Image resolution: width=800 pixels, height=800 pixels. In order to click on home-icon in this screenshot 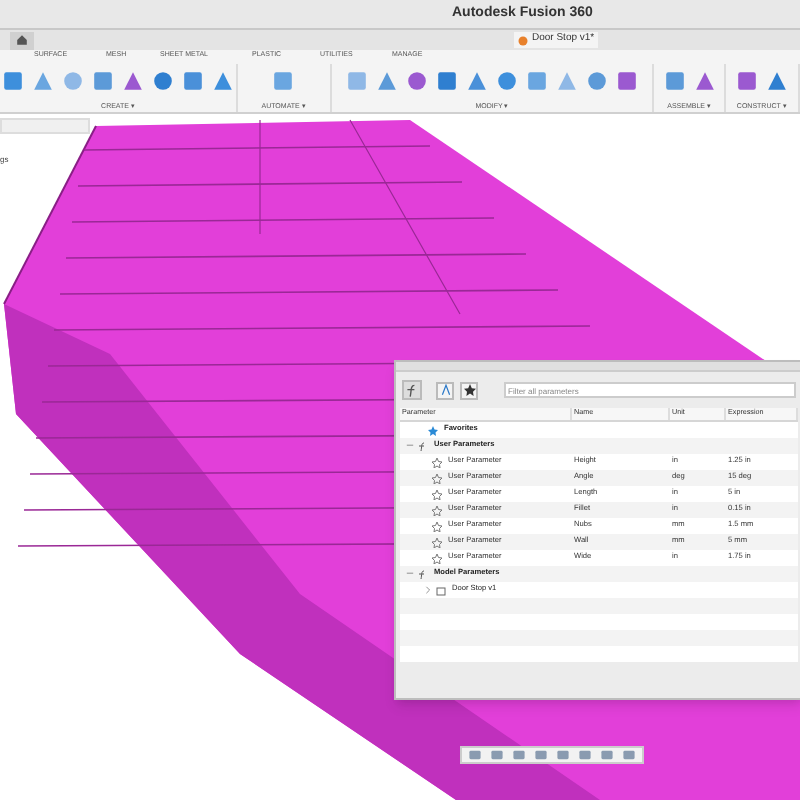, I will do `click(22, 40)`.